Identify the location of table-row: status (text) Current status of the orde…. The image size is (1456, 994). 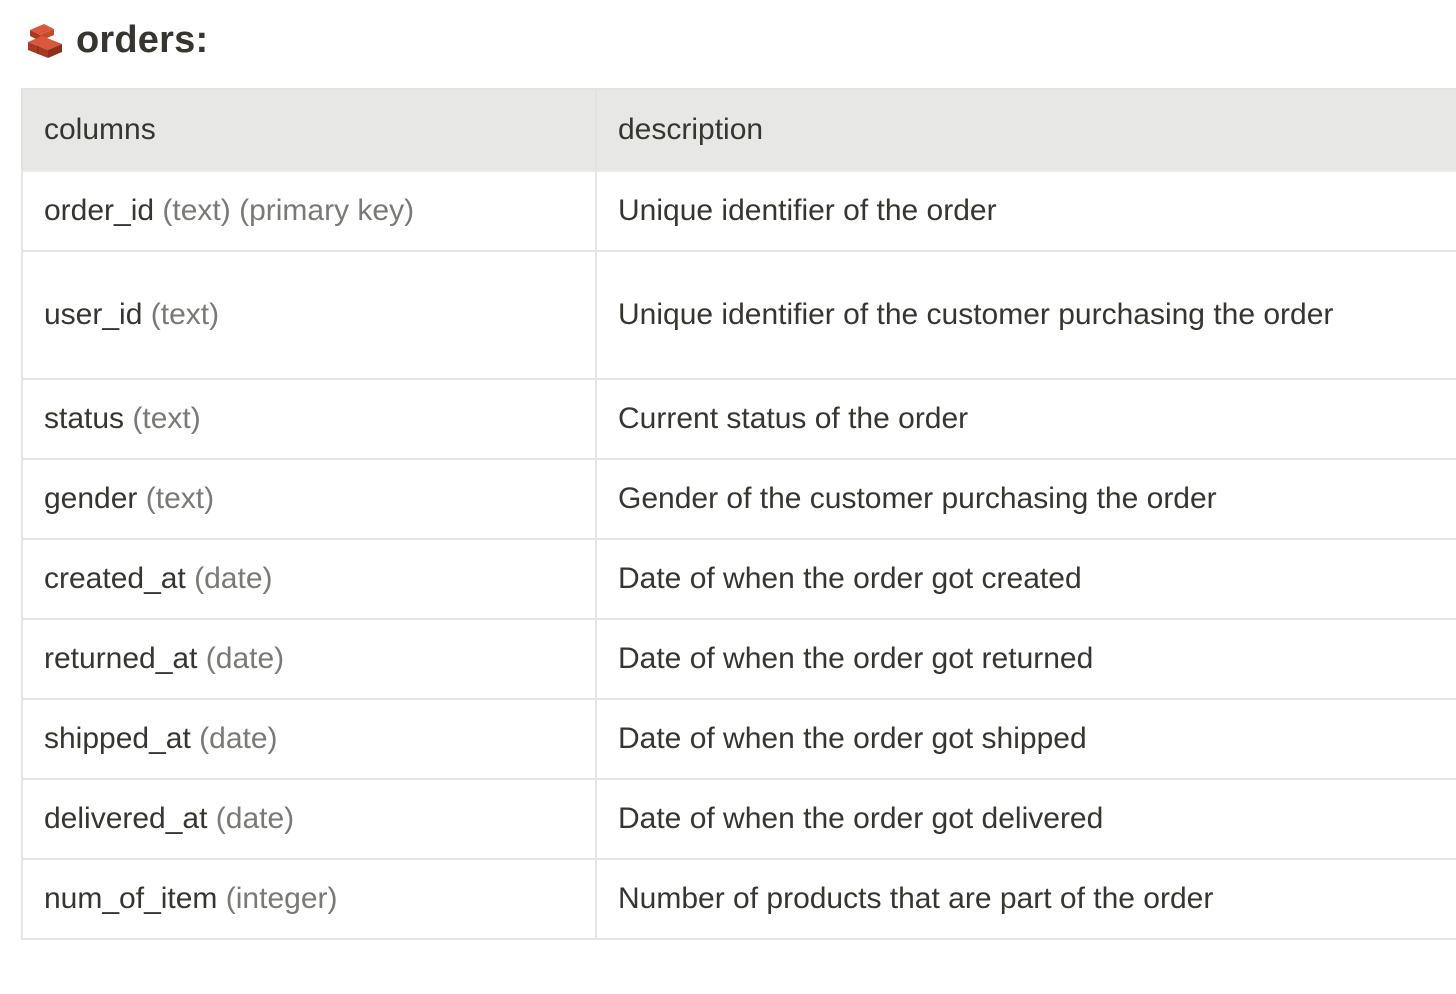
(738, 419).